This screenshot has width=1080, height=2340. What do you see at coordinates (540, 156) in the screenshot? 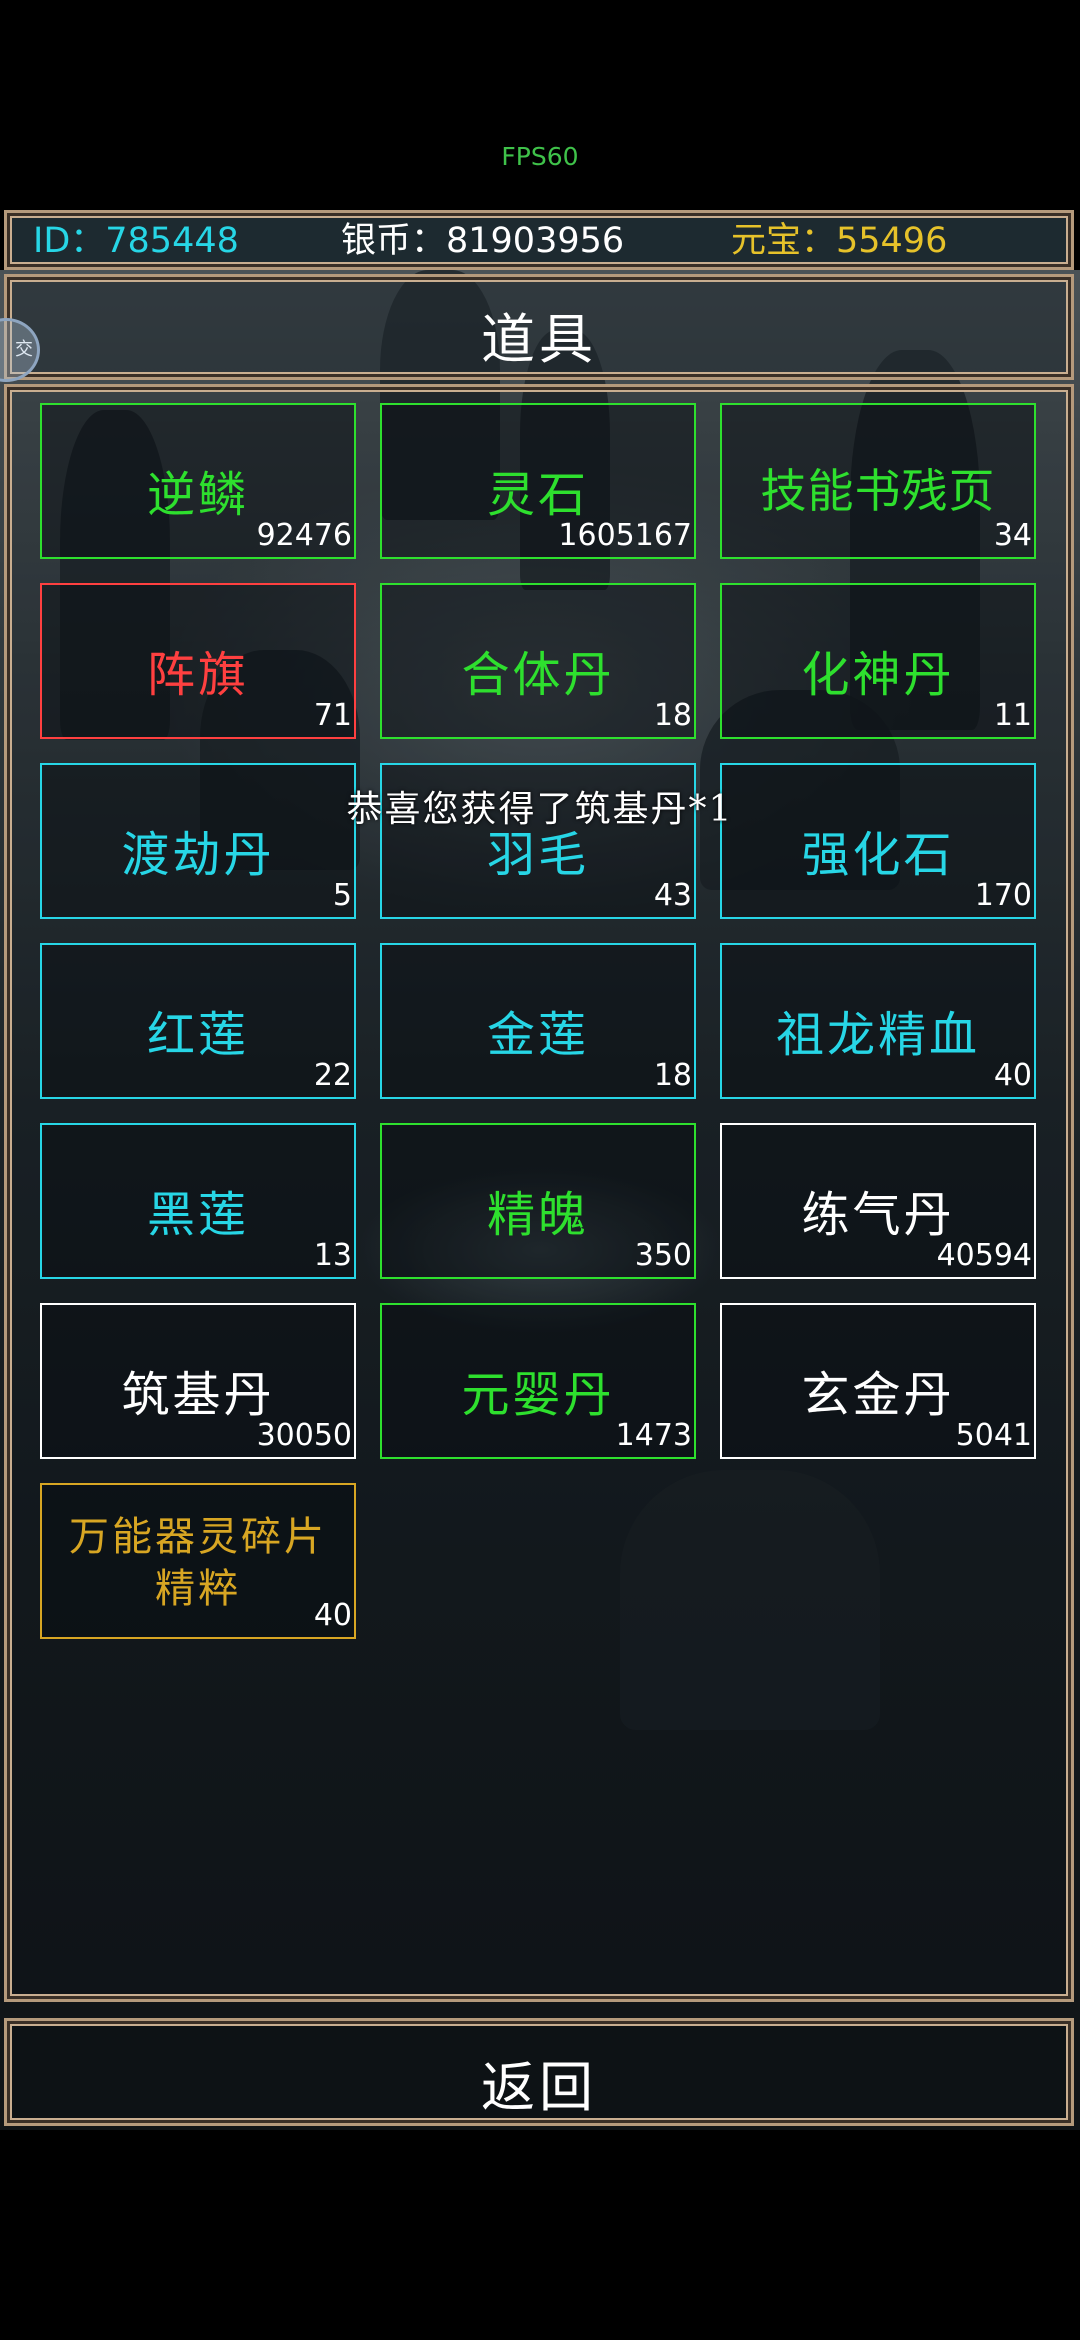
I see `fps-counter: FPS60` at bounding box center [540, 156].